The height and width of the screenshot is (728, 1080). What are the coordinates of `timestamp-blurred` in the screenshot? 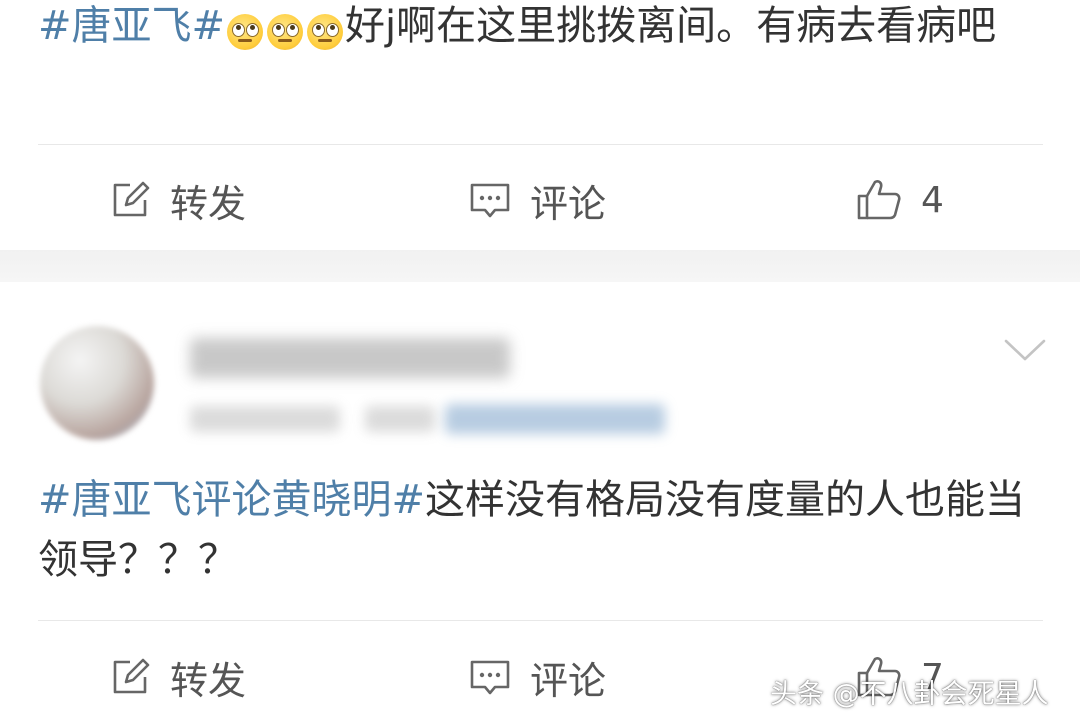 It's located at (265, 419).